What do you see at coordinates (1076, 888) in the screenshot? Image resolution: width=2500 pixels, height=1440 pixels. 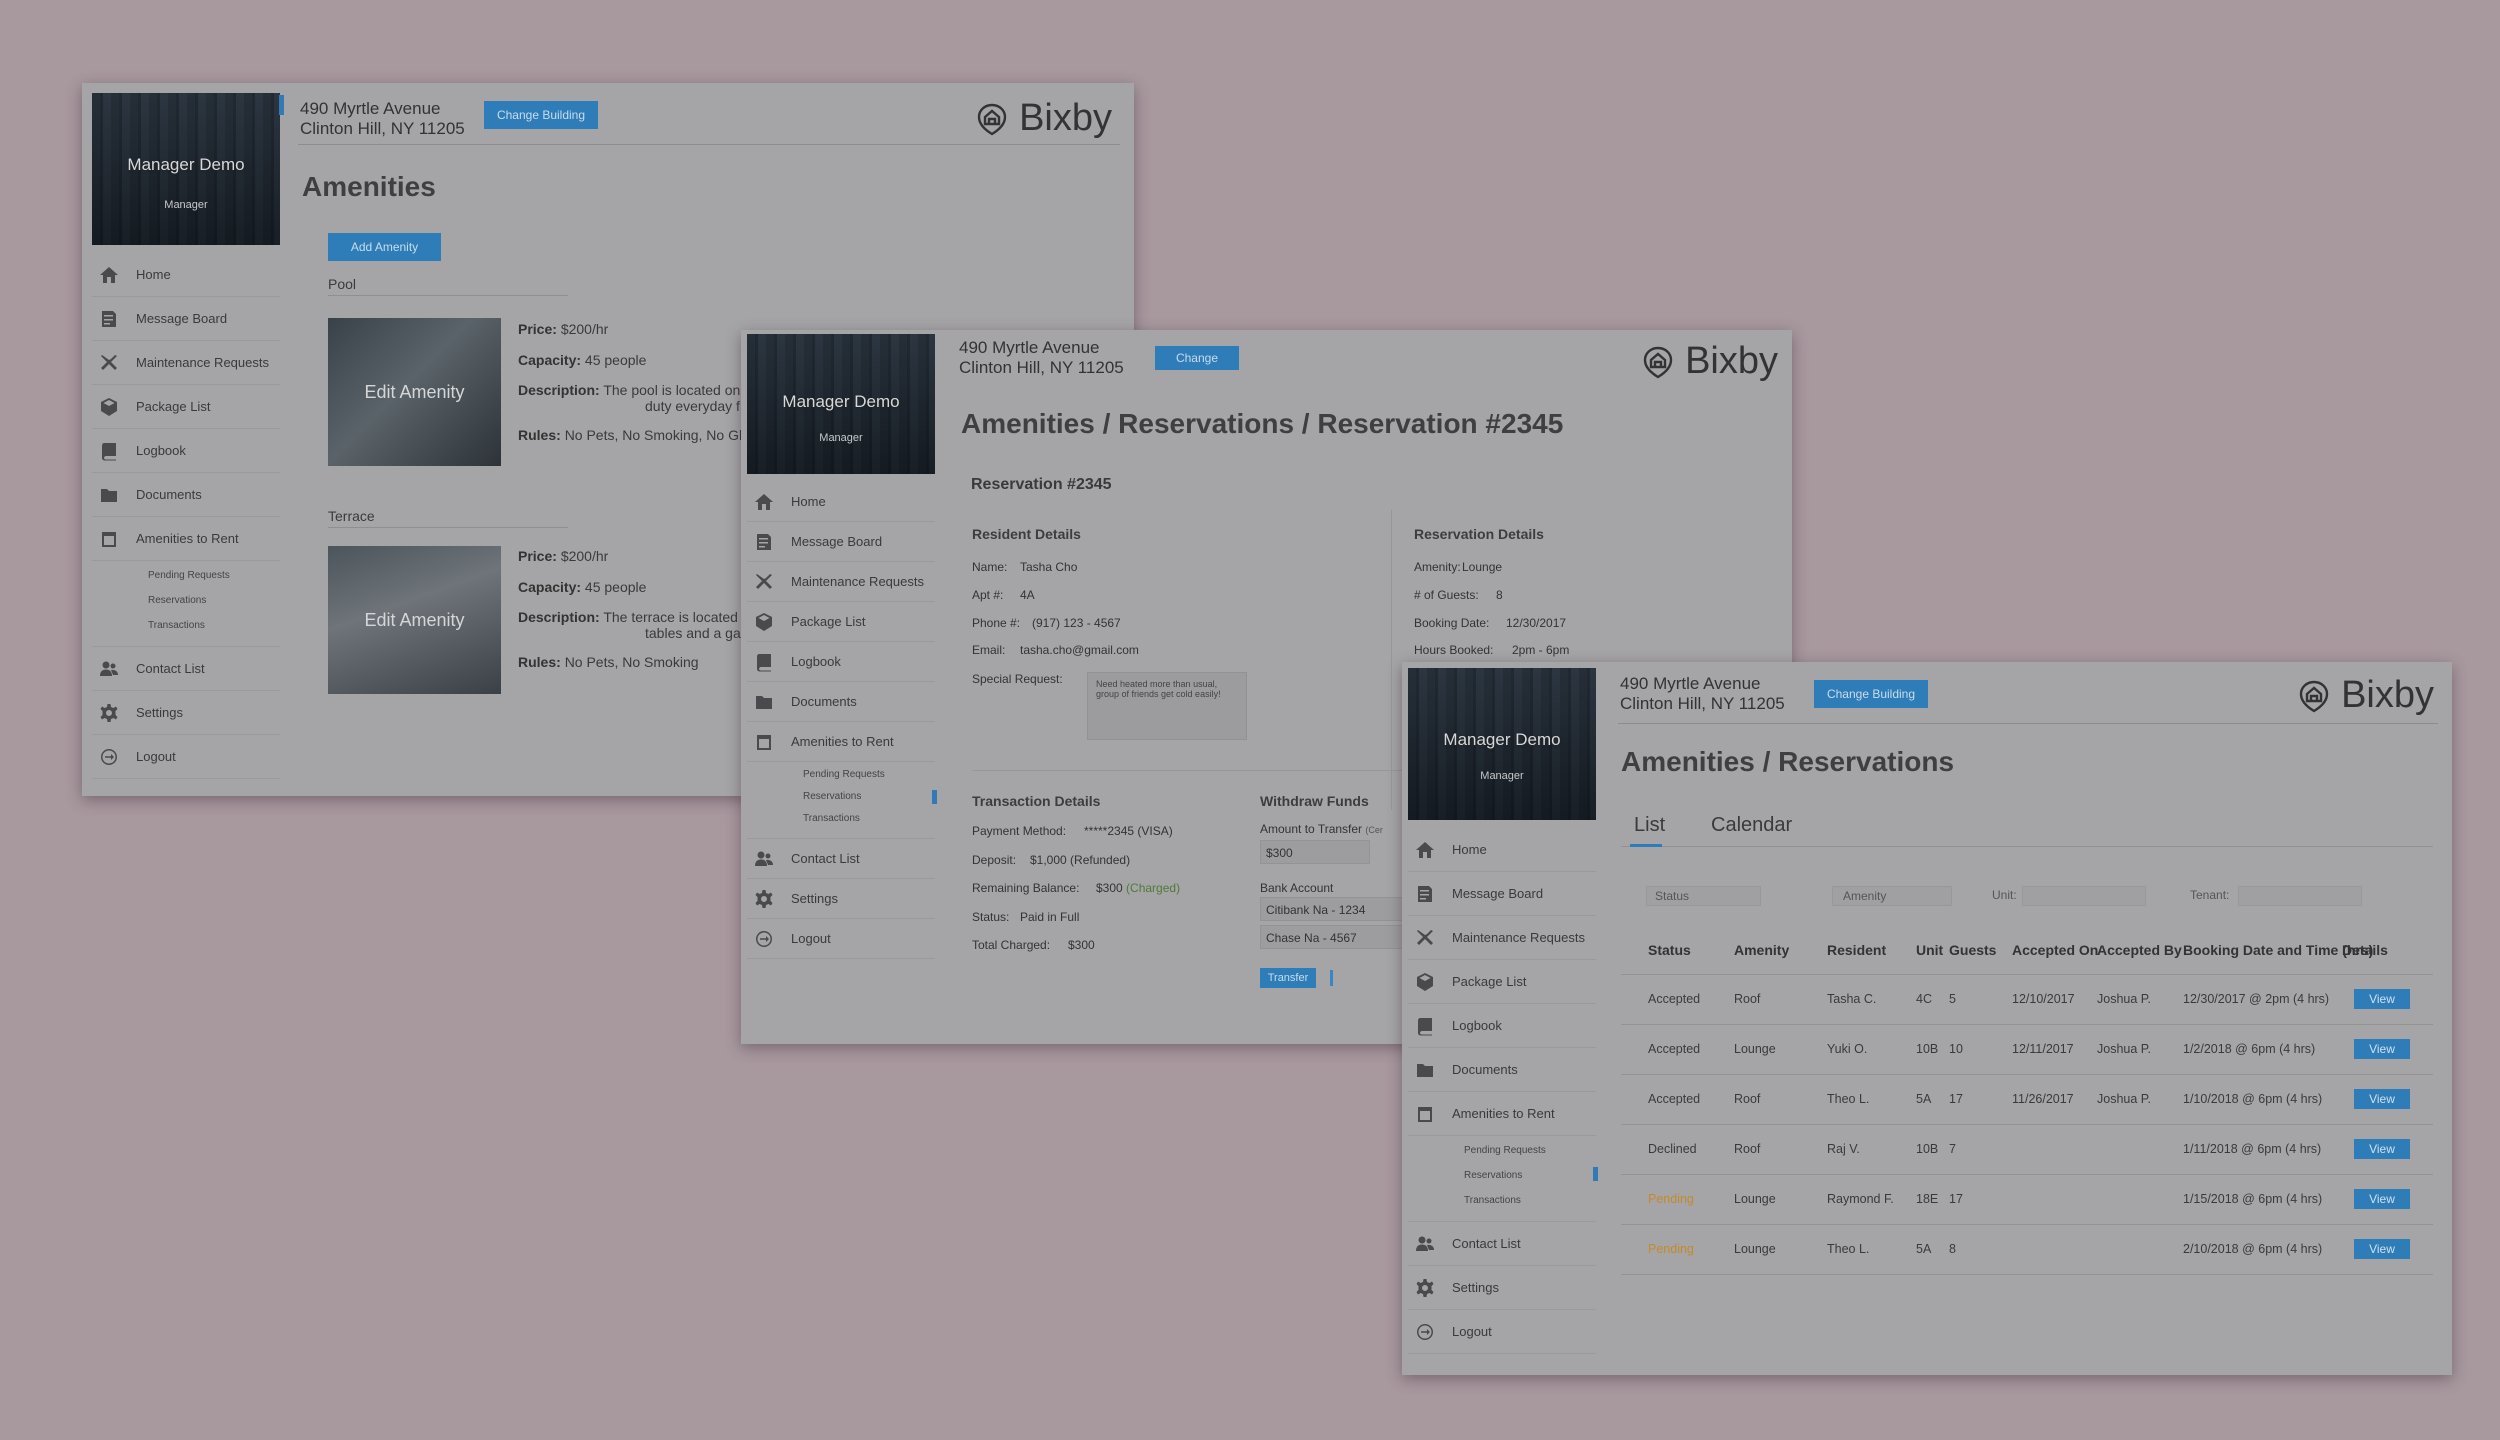 I see `remaining-balance: Remaining Balance: $300 (Charged)` at bounding box center [1076, 888].